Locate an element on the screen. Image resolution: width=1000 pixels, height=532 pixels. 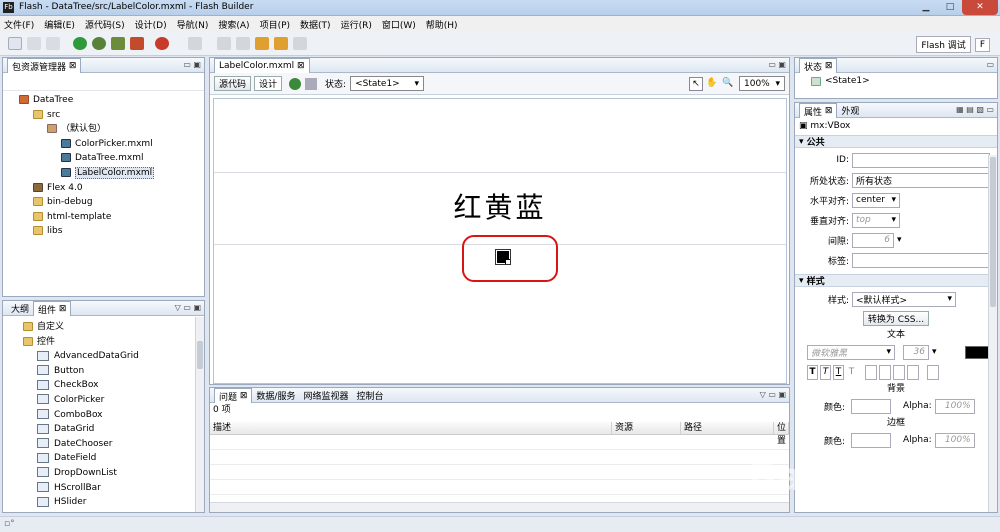
minimize-button: ▁ is located at coordinates (926, 7).